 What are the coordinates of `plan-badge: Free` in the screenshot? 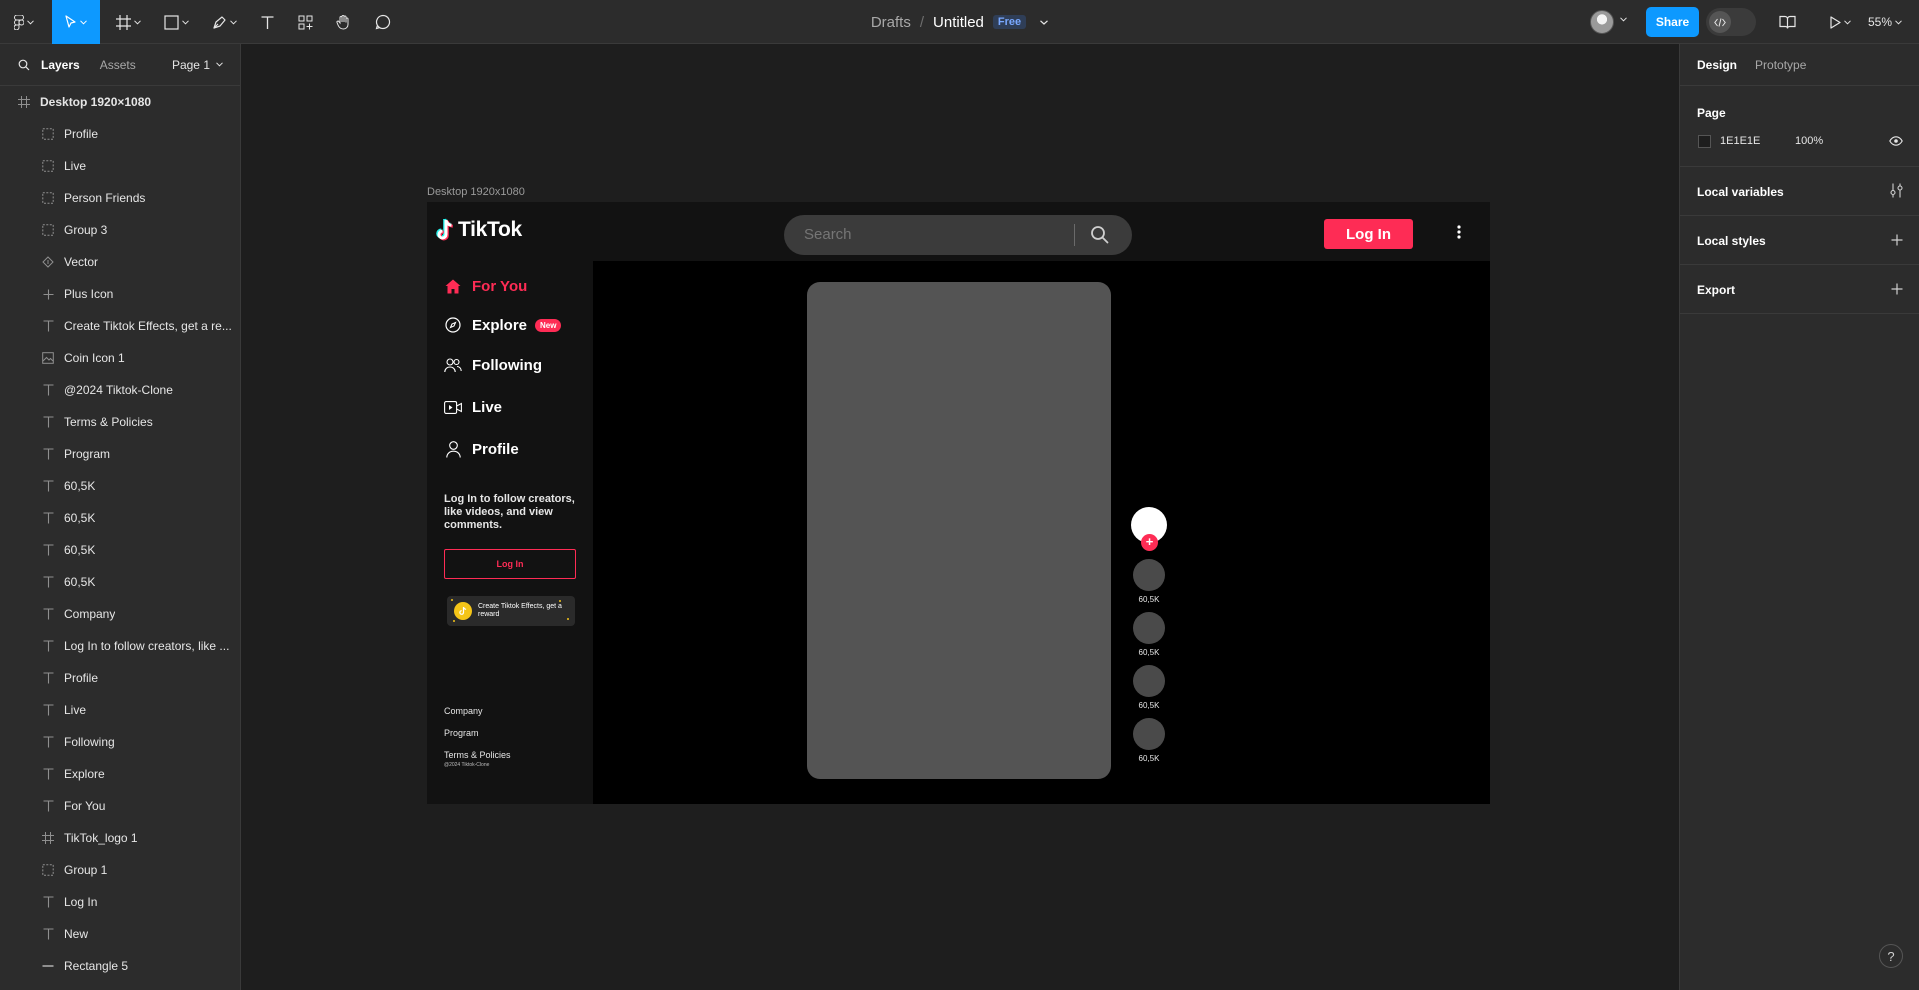 It's located at (1009, 22).